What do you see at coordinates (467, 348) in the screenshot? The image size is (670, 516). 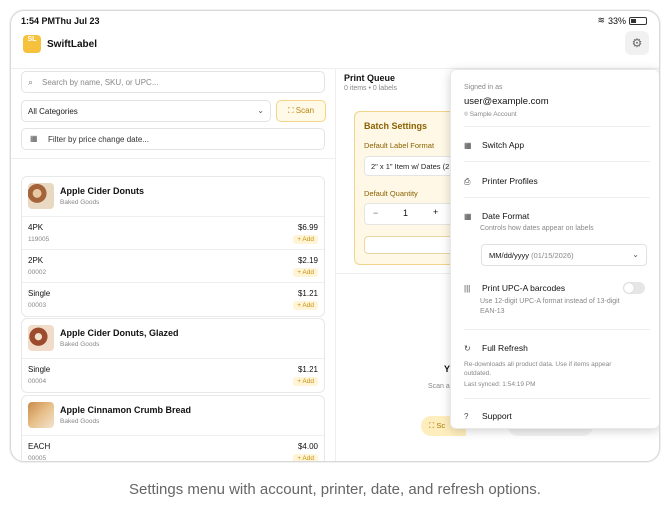 I see `refresh-icon: ↻` at bounding box center [467, 348].